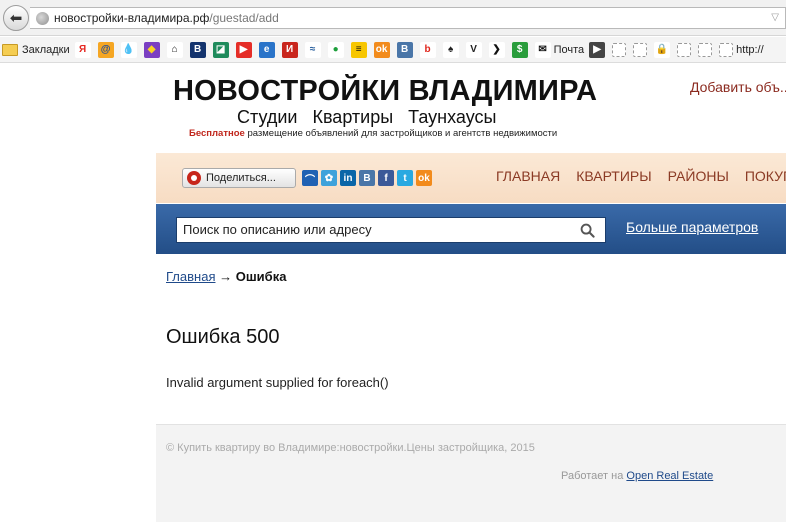 Image resolution: width=786 pixels, height=522 pixels. What do you see at coordinates (386, 178) in the screenshot?
I see `facebook-icon: f` at bounding box center [386, 178].